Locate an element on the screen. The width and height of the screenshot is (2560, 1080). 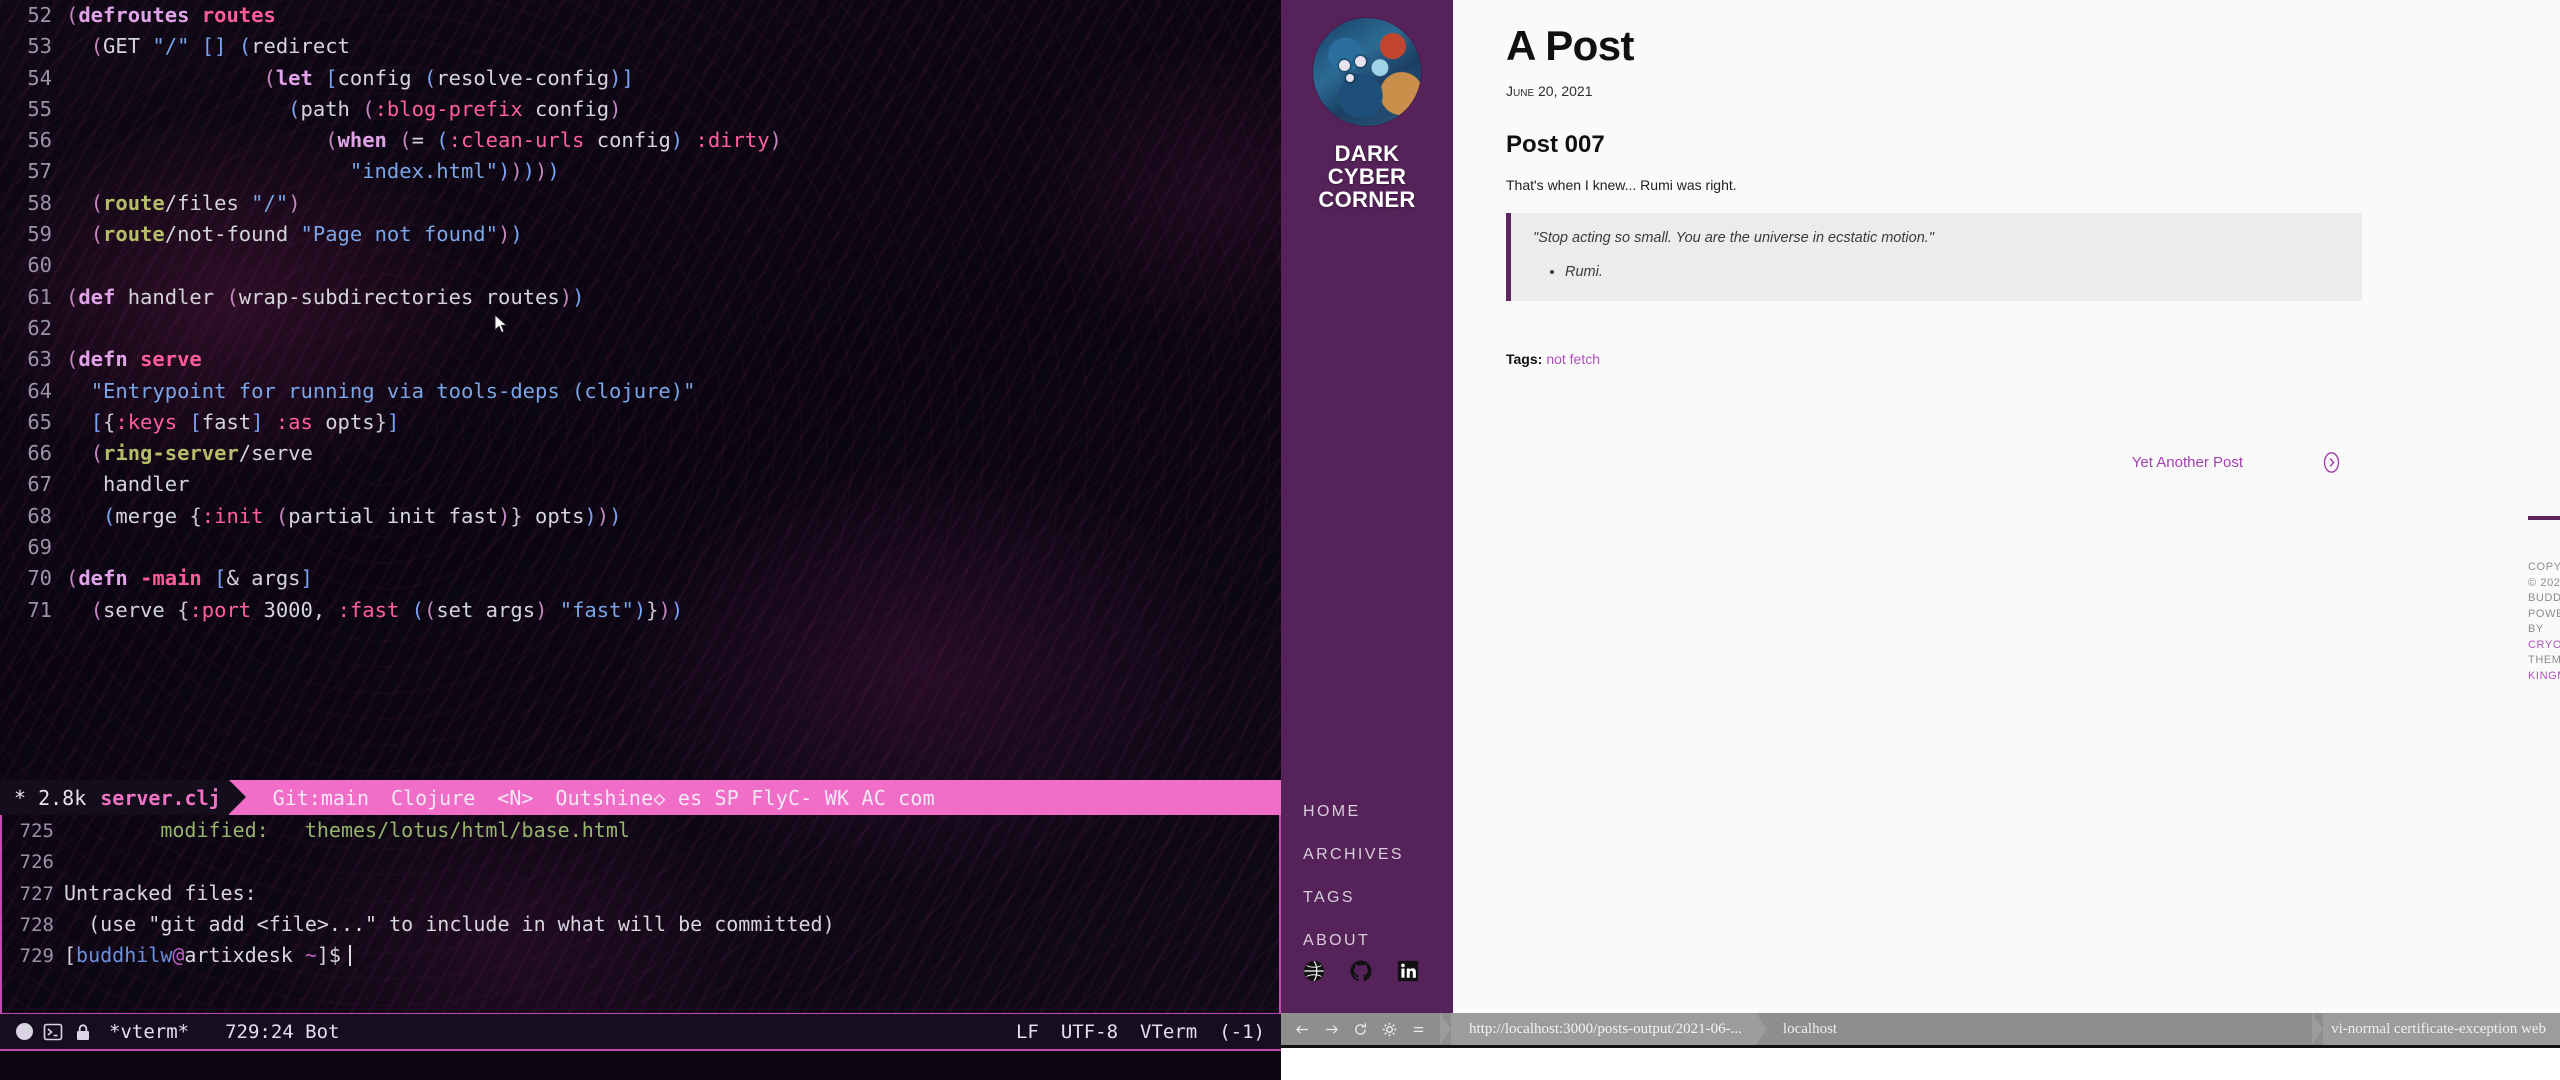
code-token: "fast" is located at coordinates (596, 609).